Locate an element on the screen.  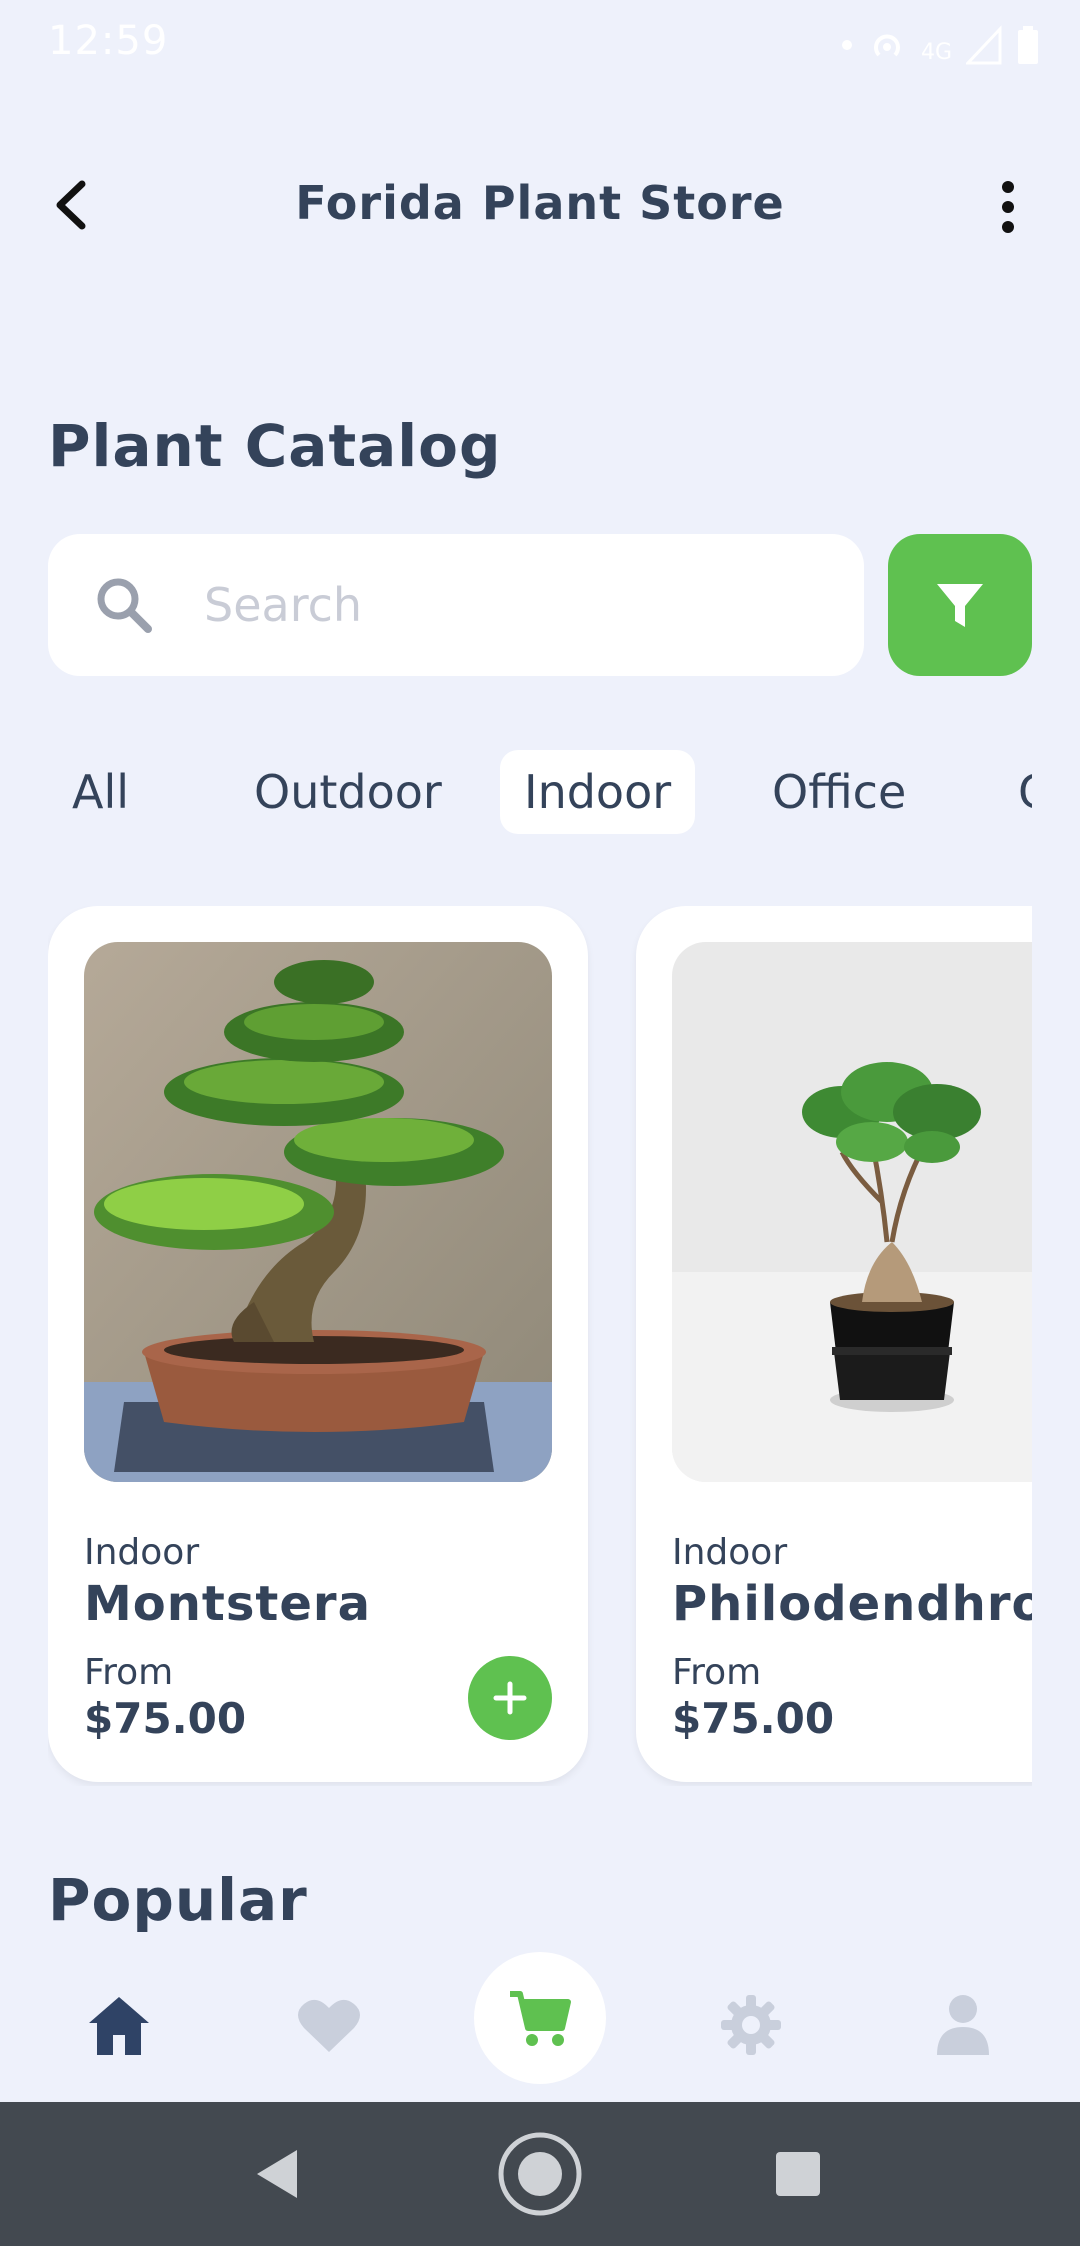
user-icon is located at coordinates (963, 2025).